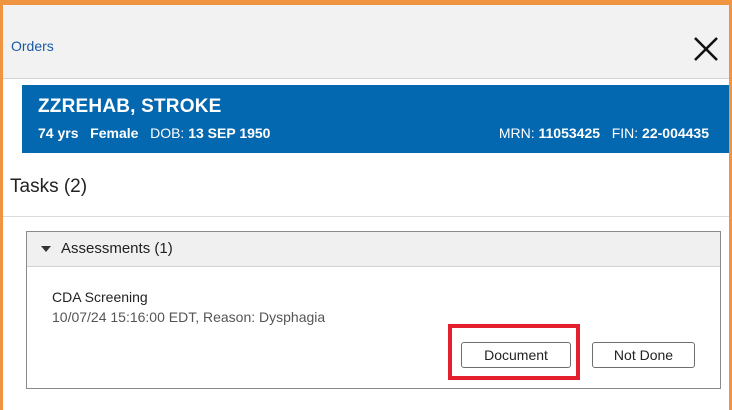 The image size is (732, 410). Describe the element at coordinates (49, 186) in the screenshot. I see `tasks-heading: Tasks (2)` at that location.